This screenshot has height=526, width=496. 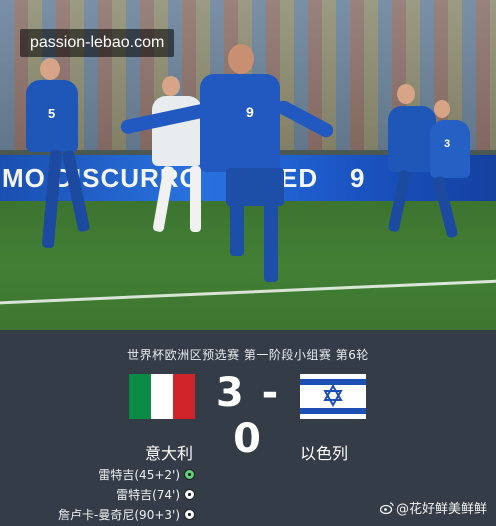 I want to click on board-text-middle: ED, so click(x=299, y=178).